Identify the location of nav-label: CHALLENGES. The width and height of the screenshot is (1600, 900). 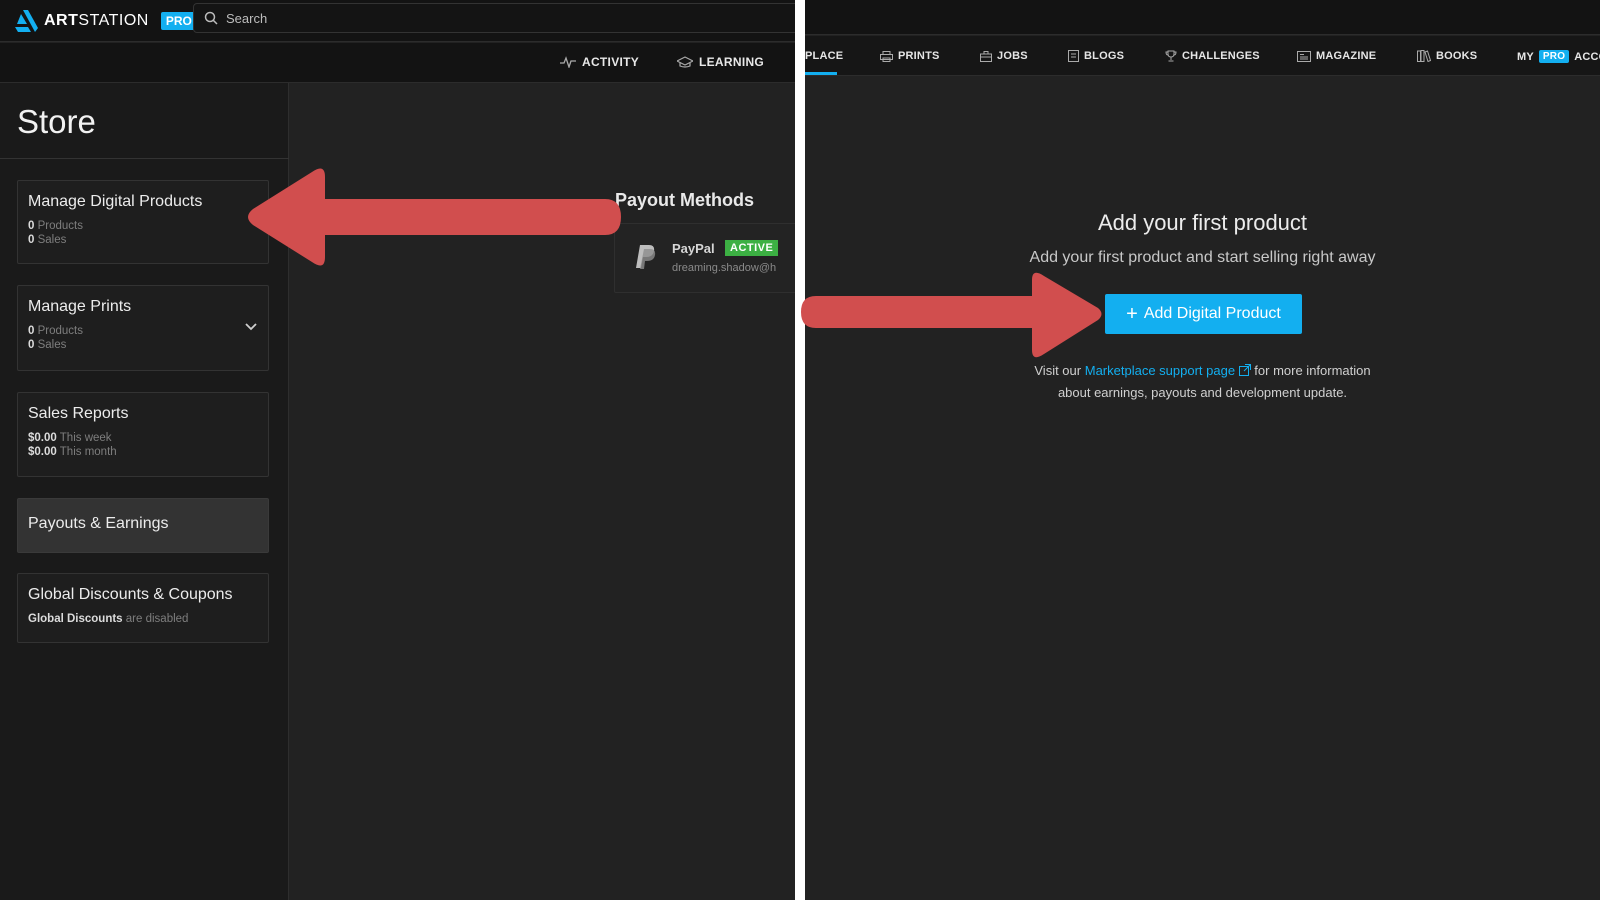
(1221, 56).